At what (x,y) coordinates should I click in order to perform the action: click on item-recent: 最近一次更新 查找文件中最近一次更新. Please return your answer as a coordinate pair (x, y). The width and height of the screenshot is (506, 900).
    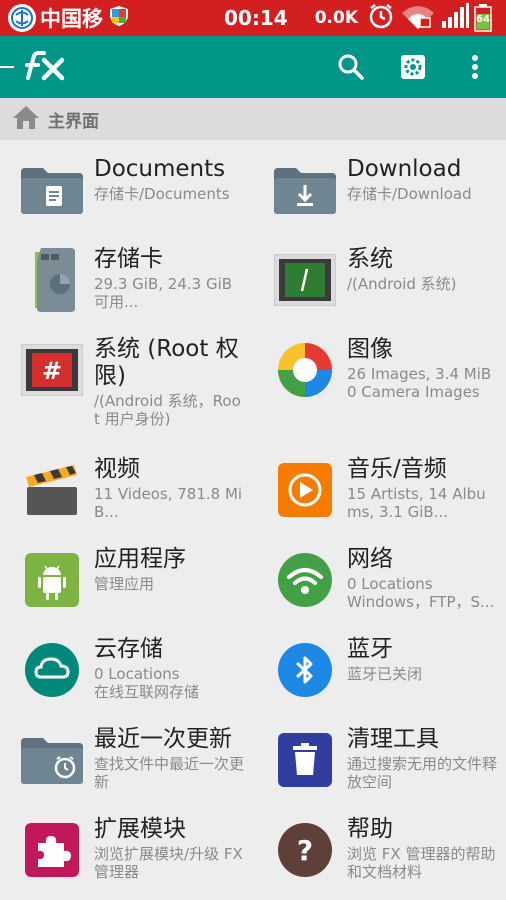
    Looking at the image, I should click on (126, 755).